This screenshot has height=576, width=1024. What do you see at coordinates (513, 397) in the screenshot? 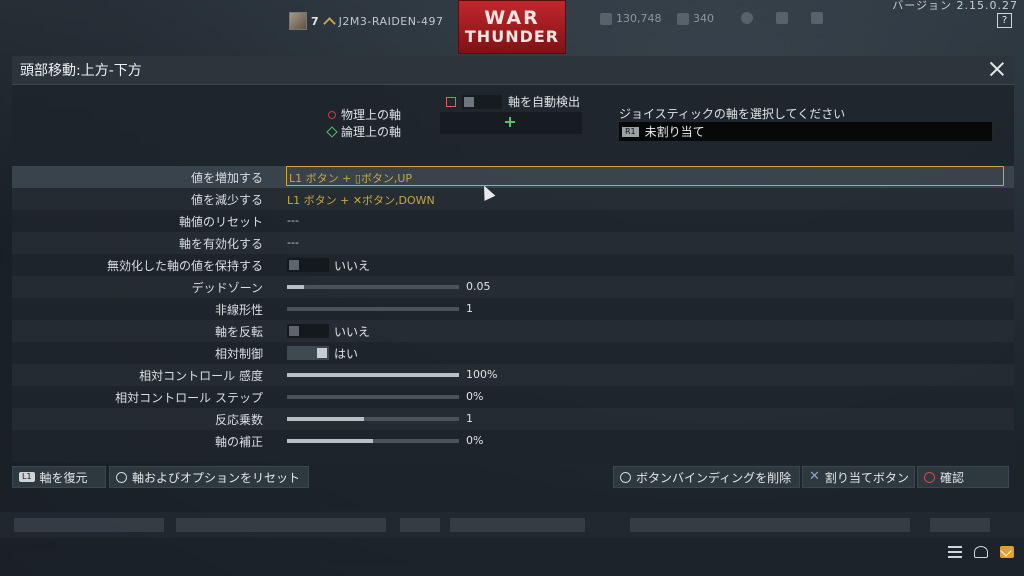
I see `setting-row: 相対コントロール ステップ 0%` at bounding box center [513, 397].